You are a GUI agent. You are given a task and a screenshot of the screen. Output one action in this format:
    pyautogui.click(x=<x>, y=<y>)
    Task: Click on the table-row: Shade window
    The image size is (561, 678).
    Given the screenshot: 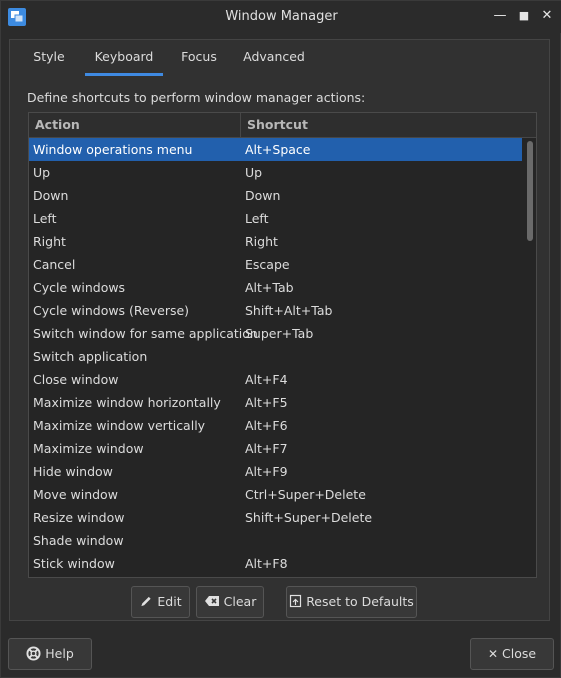 What is the action you would take?
    pyautogui.click(x=275, y=540)
    